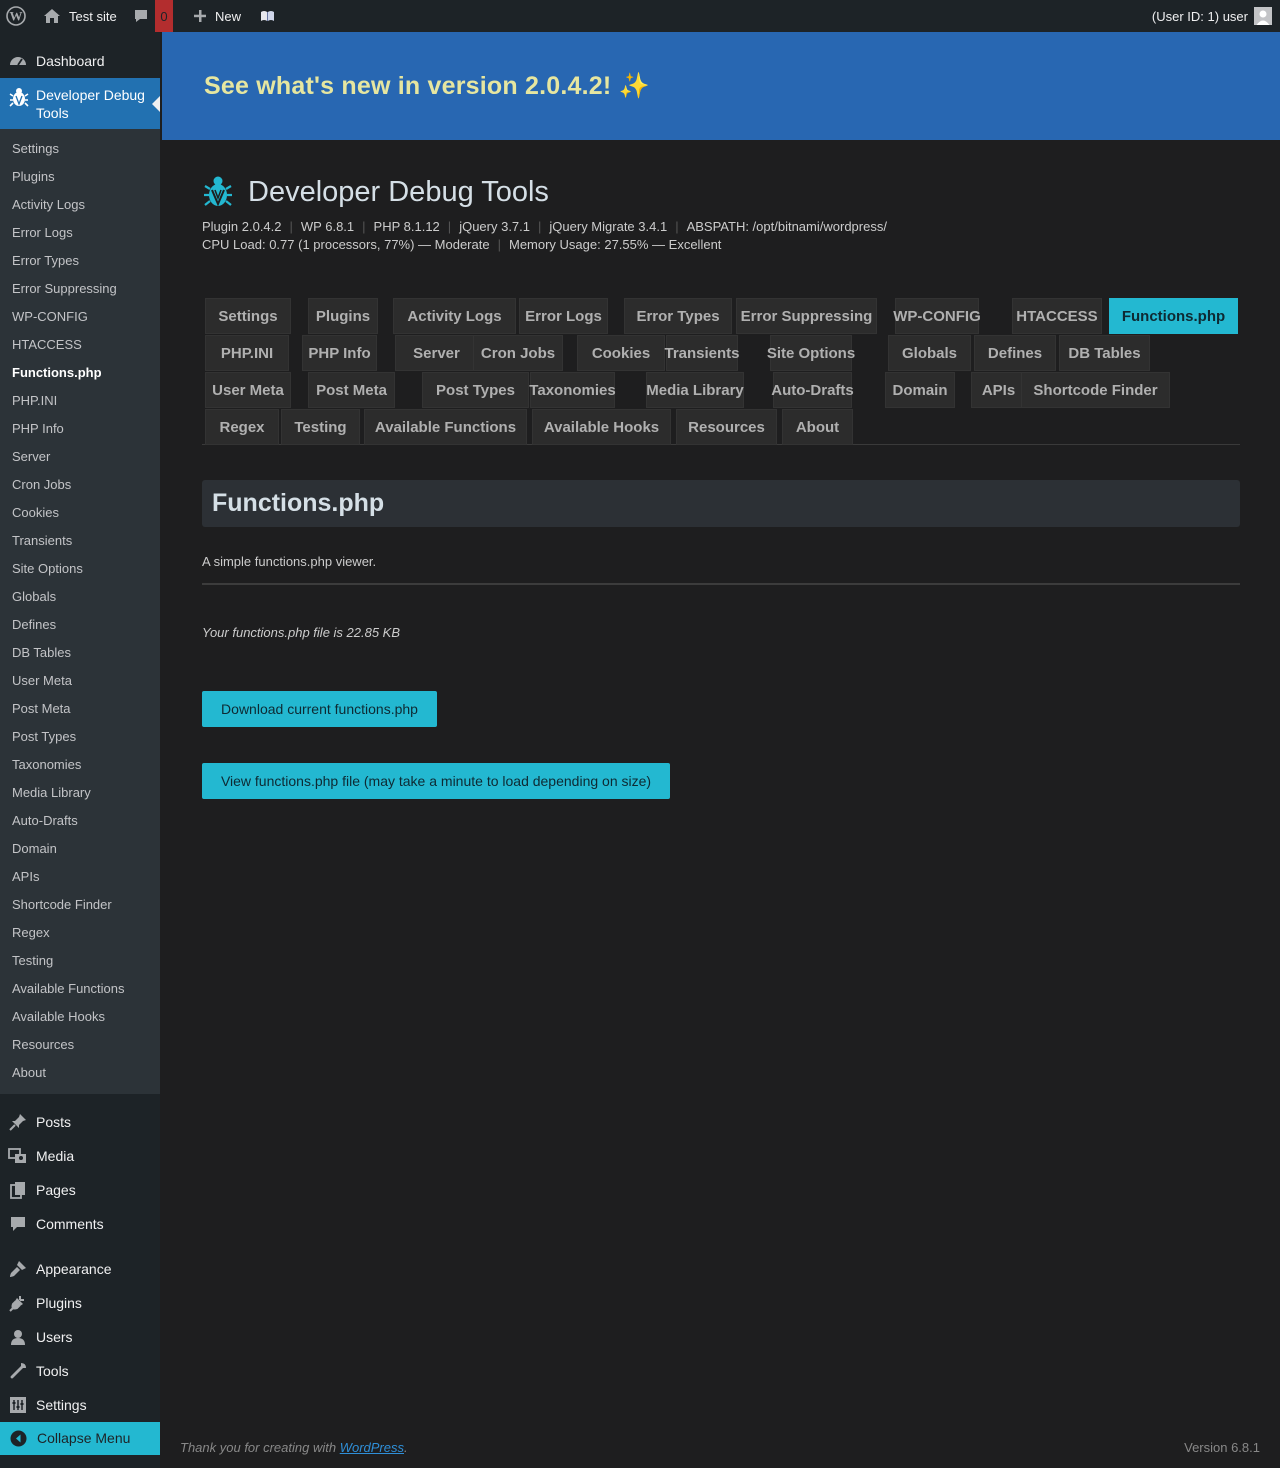  I want to click on tab-error-types: Error Types, so click(678, 316).